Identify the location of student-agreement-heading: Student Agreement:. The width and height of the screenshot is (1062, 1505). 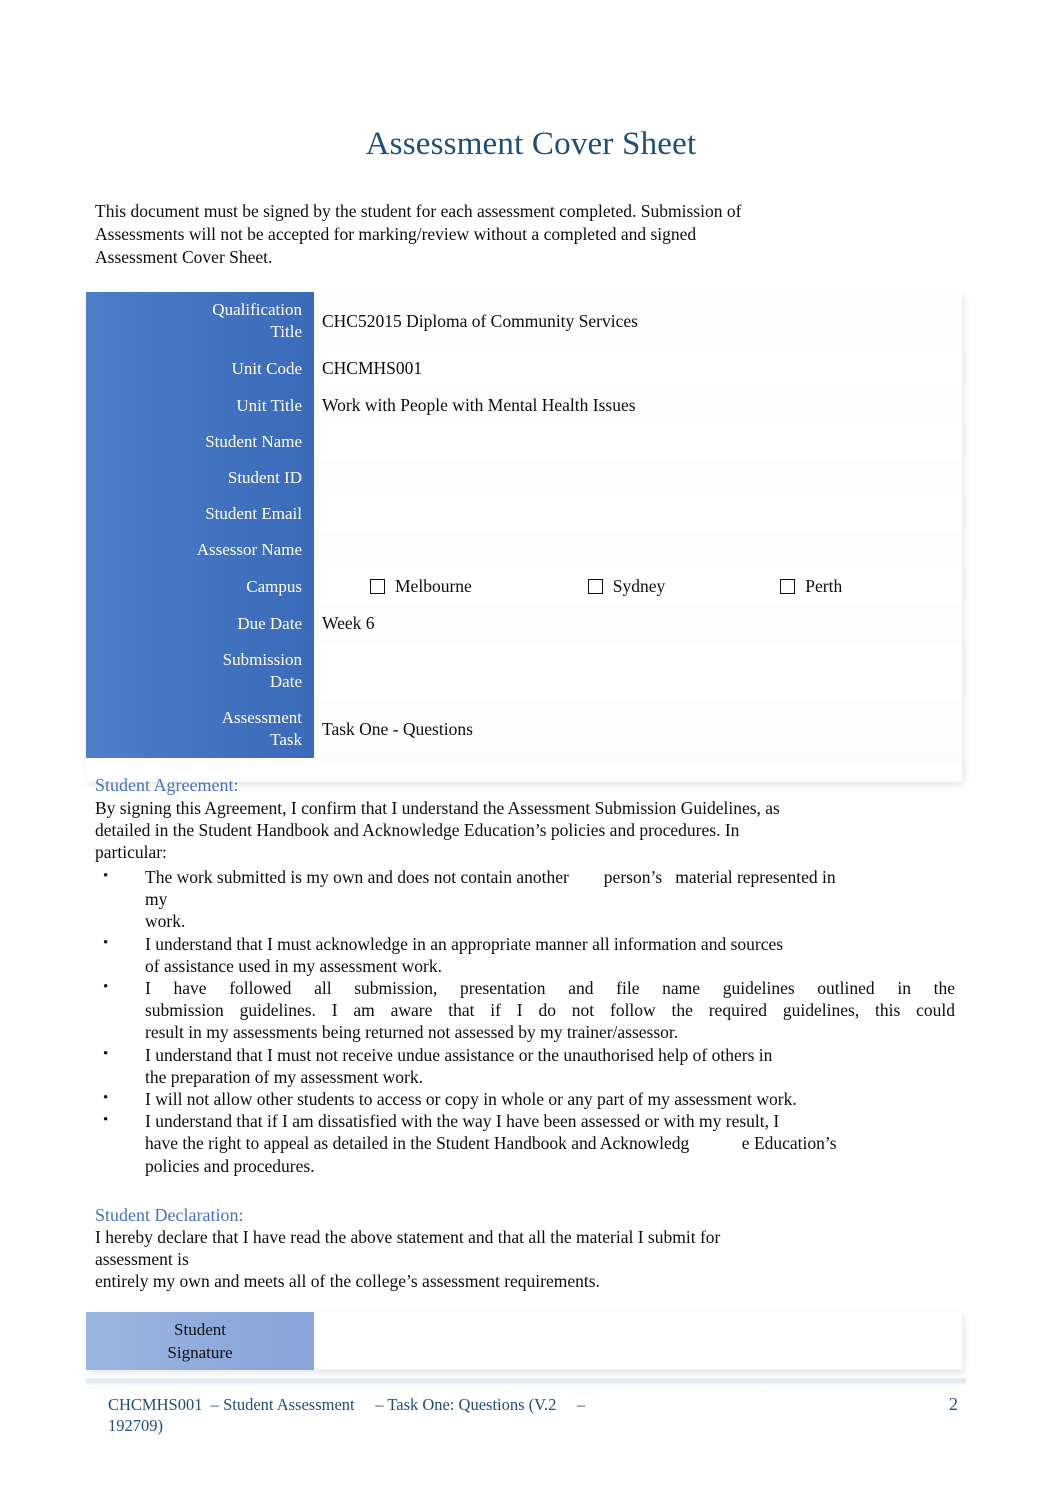
(167, 785).